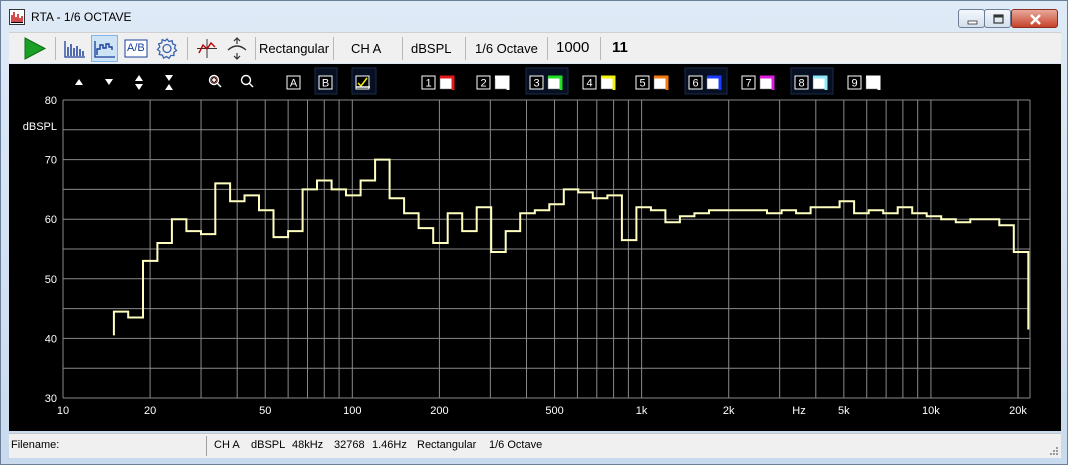 Image resolution: width=1068 pixels, height=465 pixels. I want to click on memory-slot-5: 5, so click(652, 82).